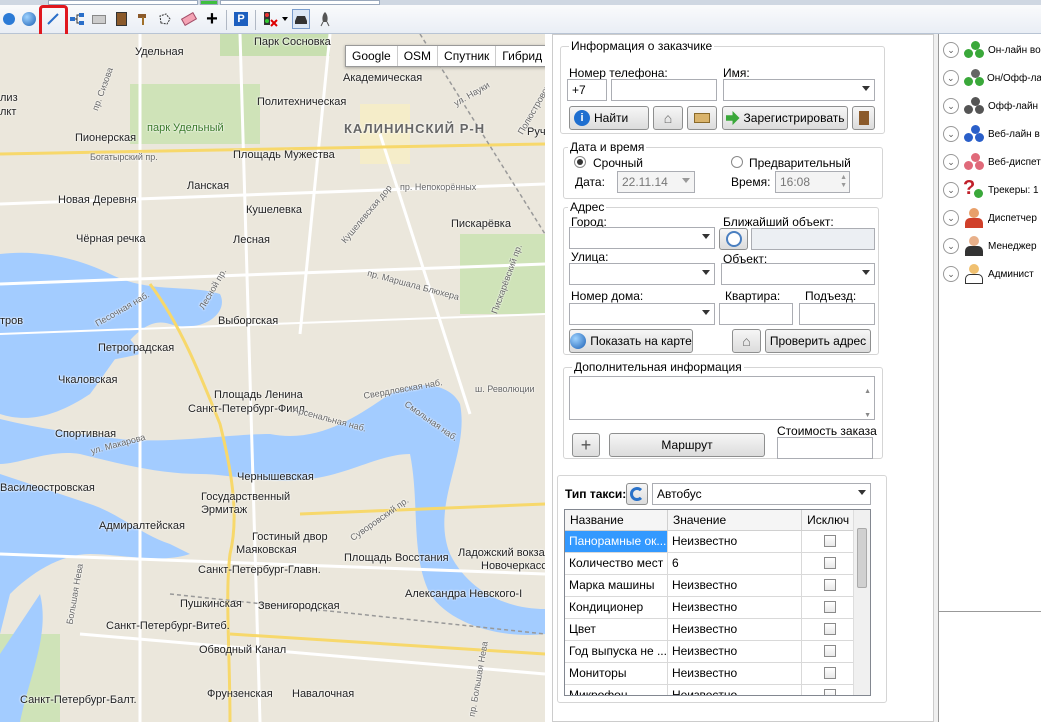 The image size is (1041, 722). Describe the element at coordinates (668, 118) in the screenshot. I see `home-button: ⌂` at that location.